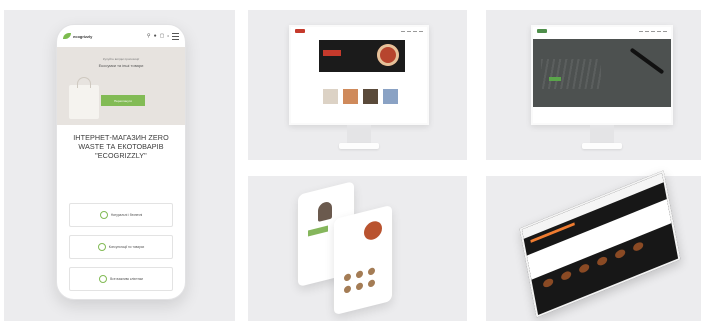 Image resolution: width=701 pixels, height=321 pixels. Describe the element at coordinates (121, 36) in the screenshot. I see `phone-header: ecogrizzly ⚲ ● ▢ 0` at that location.